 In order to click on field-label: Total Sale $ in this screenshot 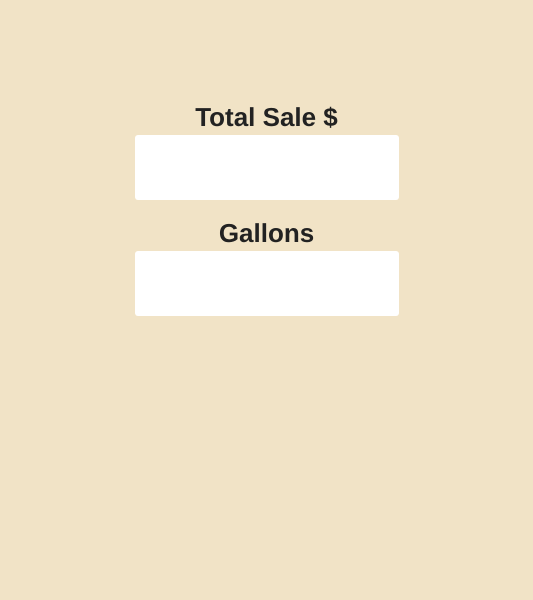, I will do `click(266, 117)`.